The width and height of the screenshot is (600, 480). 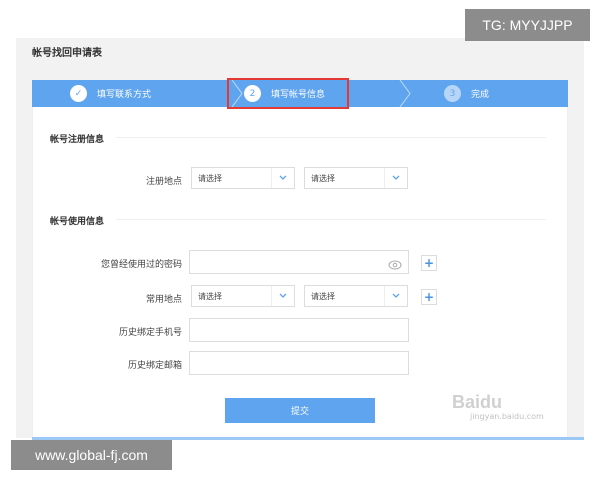 What do you see at coordinates (288, 93) in the screenshot?
I see `active-step-highlight` at bounding box center [288, 93].